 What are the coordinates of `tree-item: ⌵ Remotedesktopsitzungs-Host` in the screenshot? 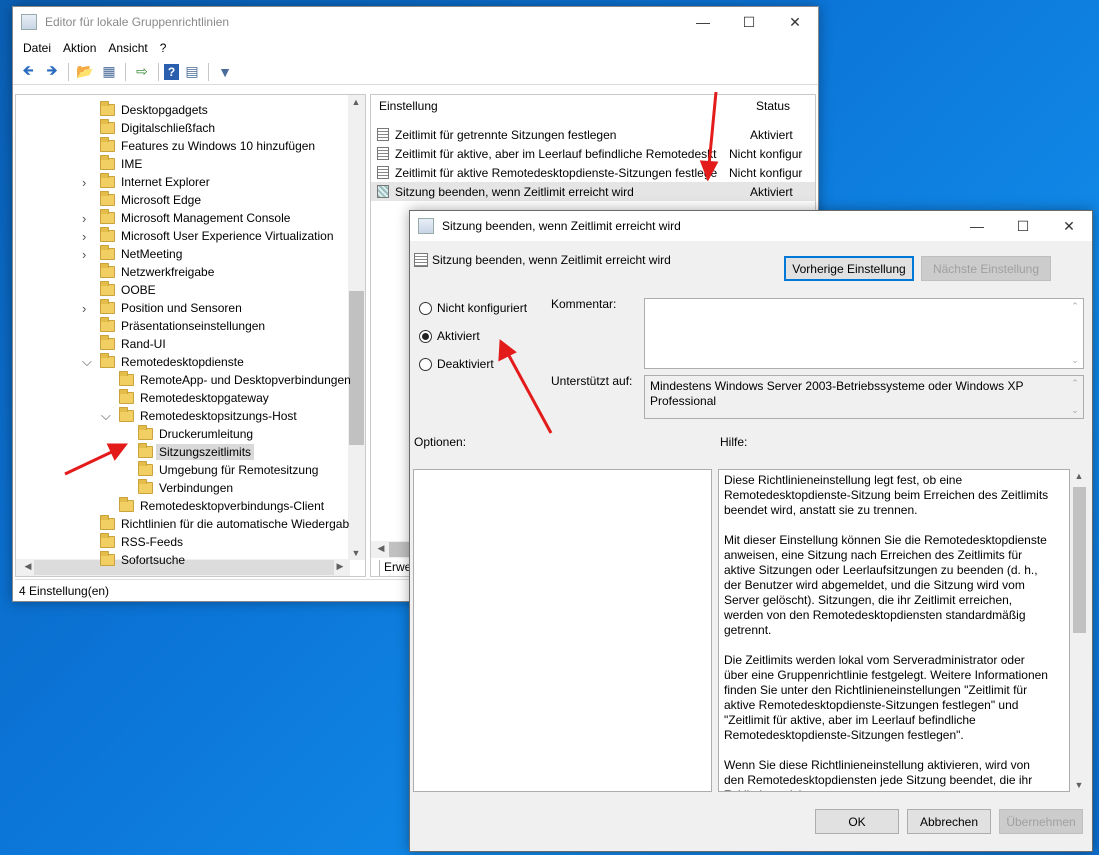 It's located at (199, 416).